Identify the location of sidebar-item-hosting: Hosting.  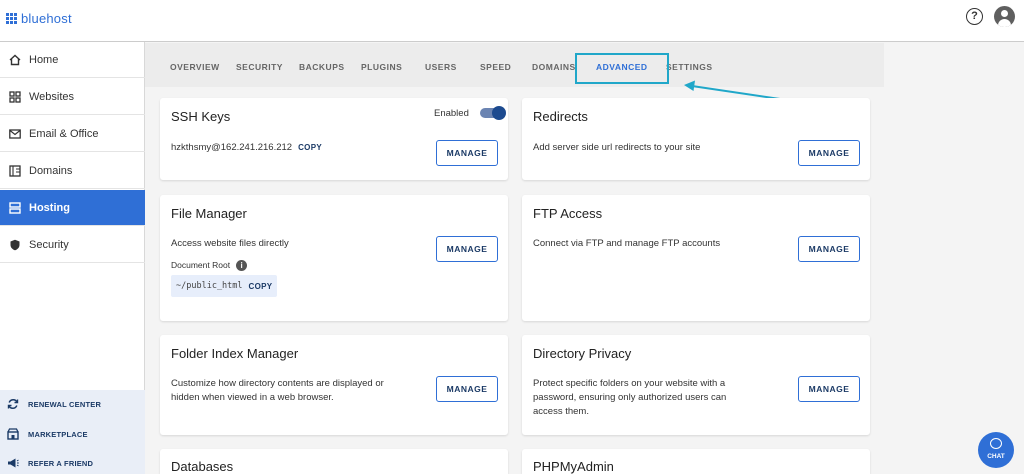
(72, 208).